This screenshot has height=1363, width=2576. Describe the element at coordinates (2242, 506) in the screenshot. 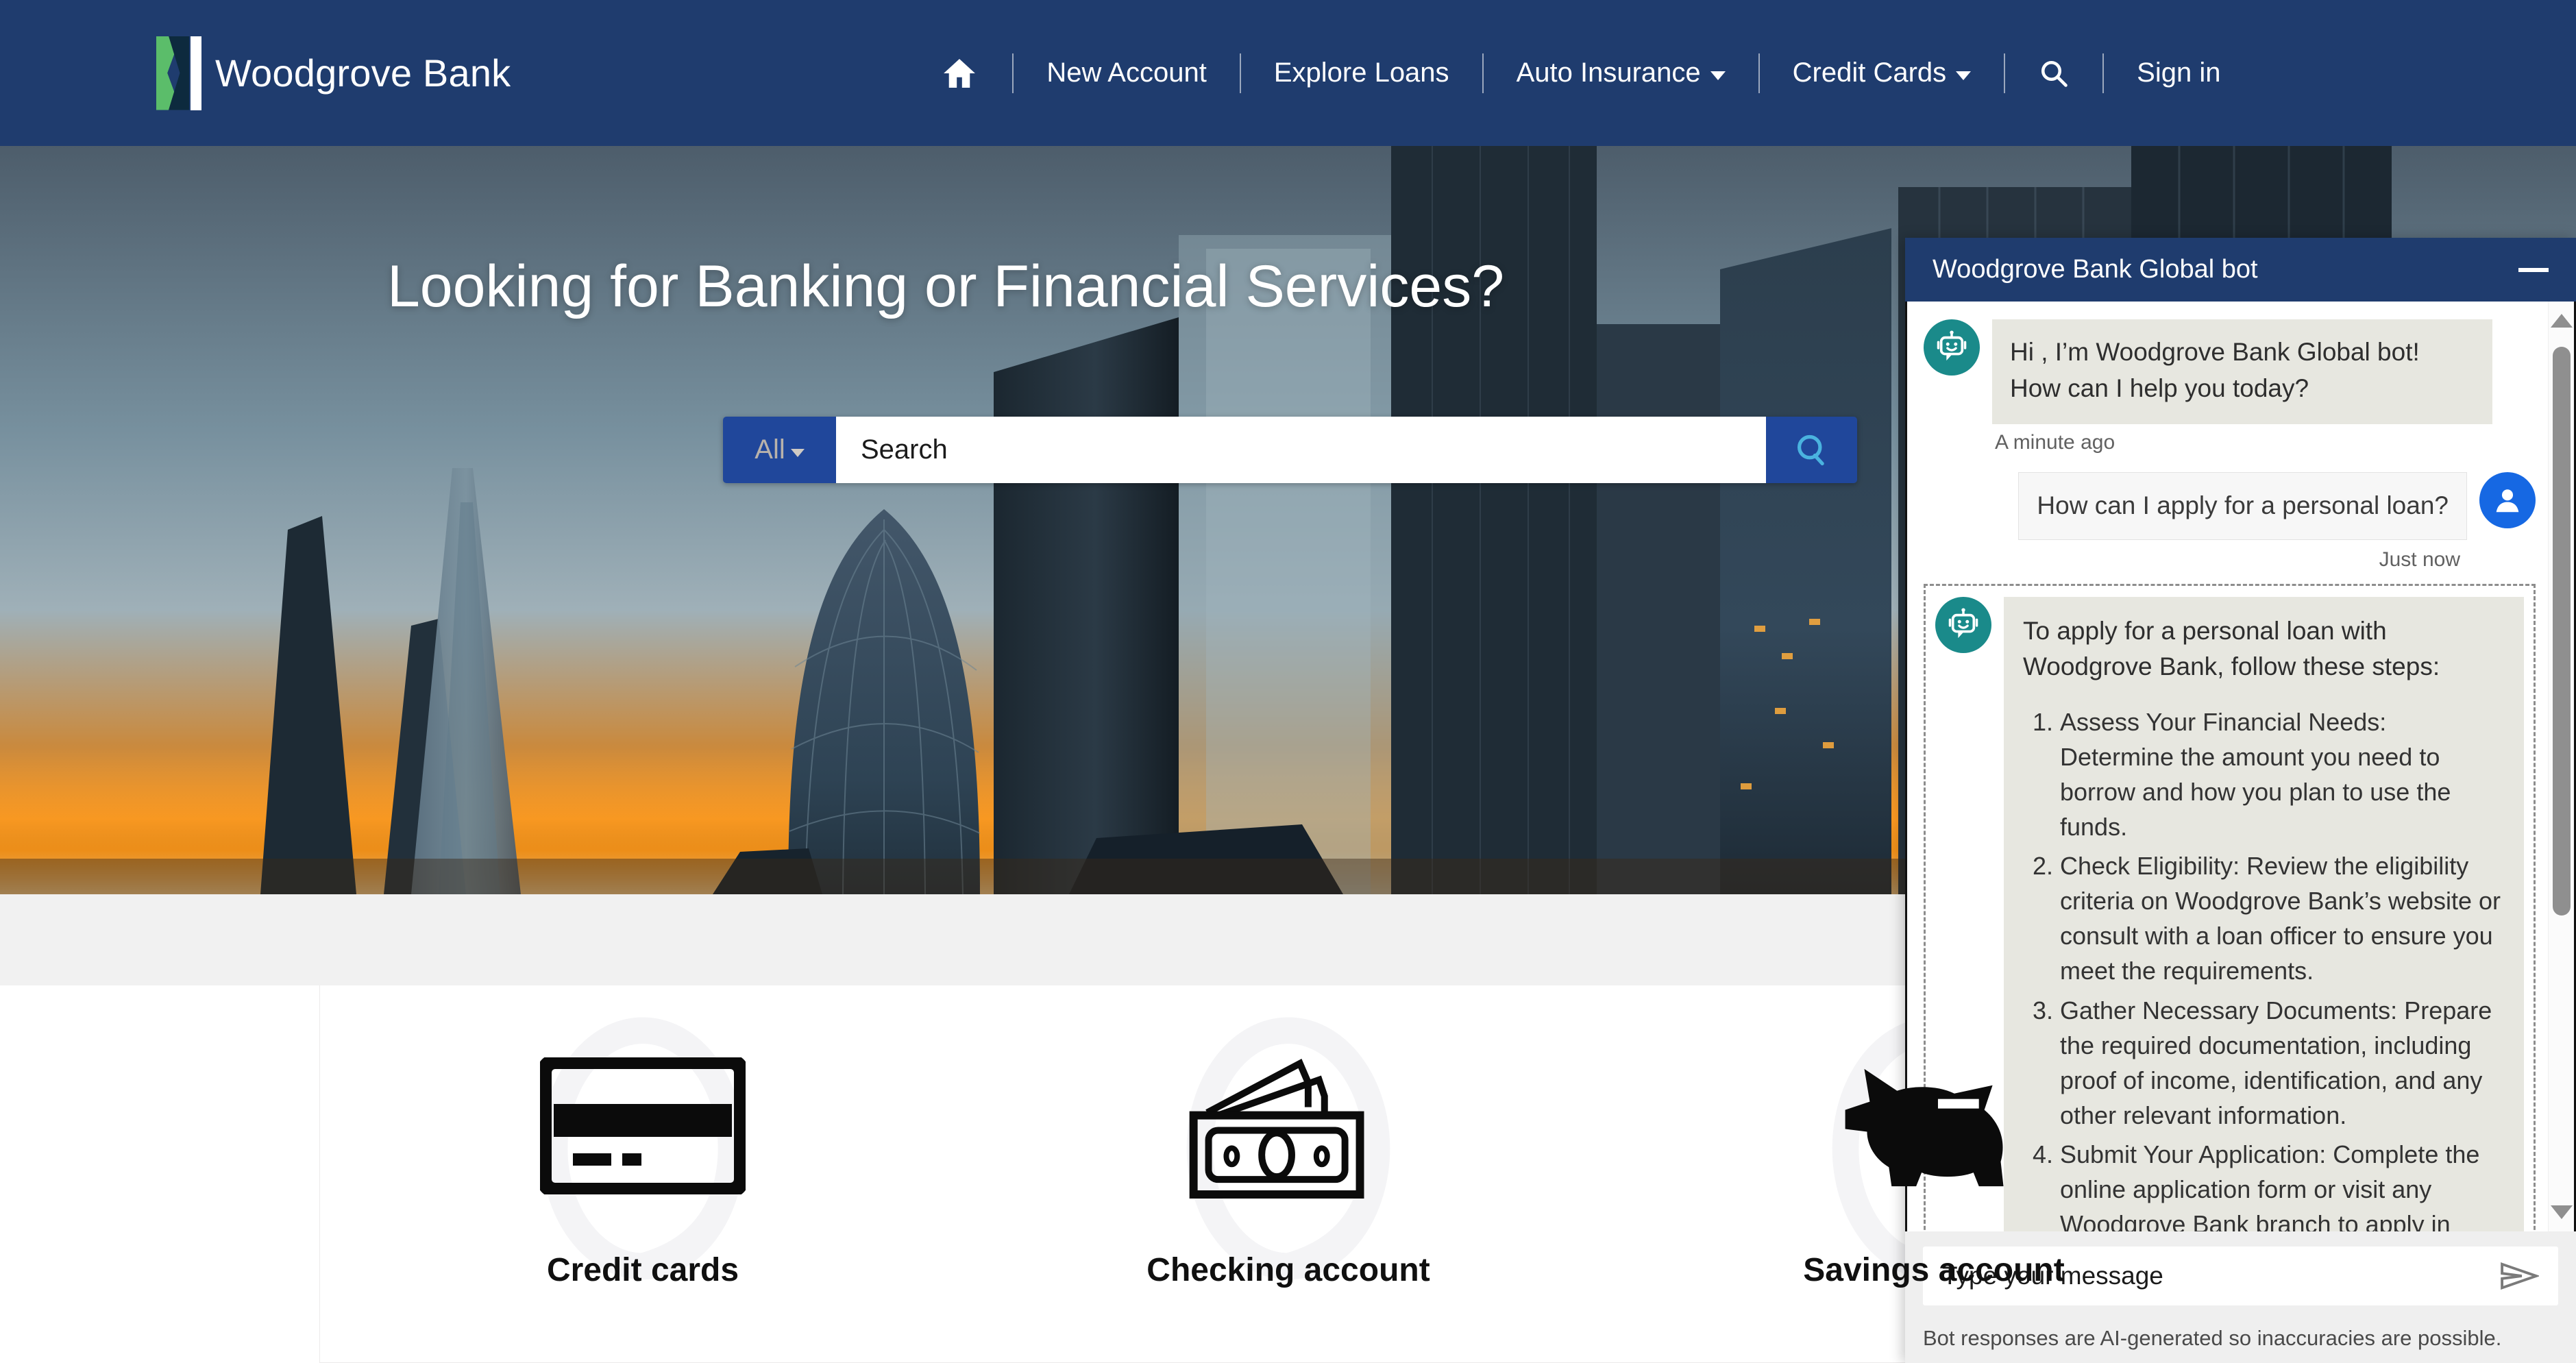

I see `chat-bubble-text: How can I apply for a personal loan?` at that location.